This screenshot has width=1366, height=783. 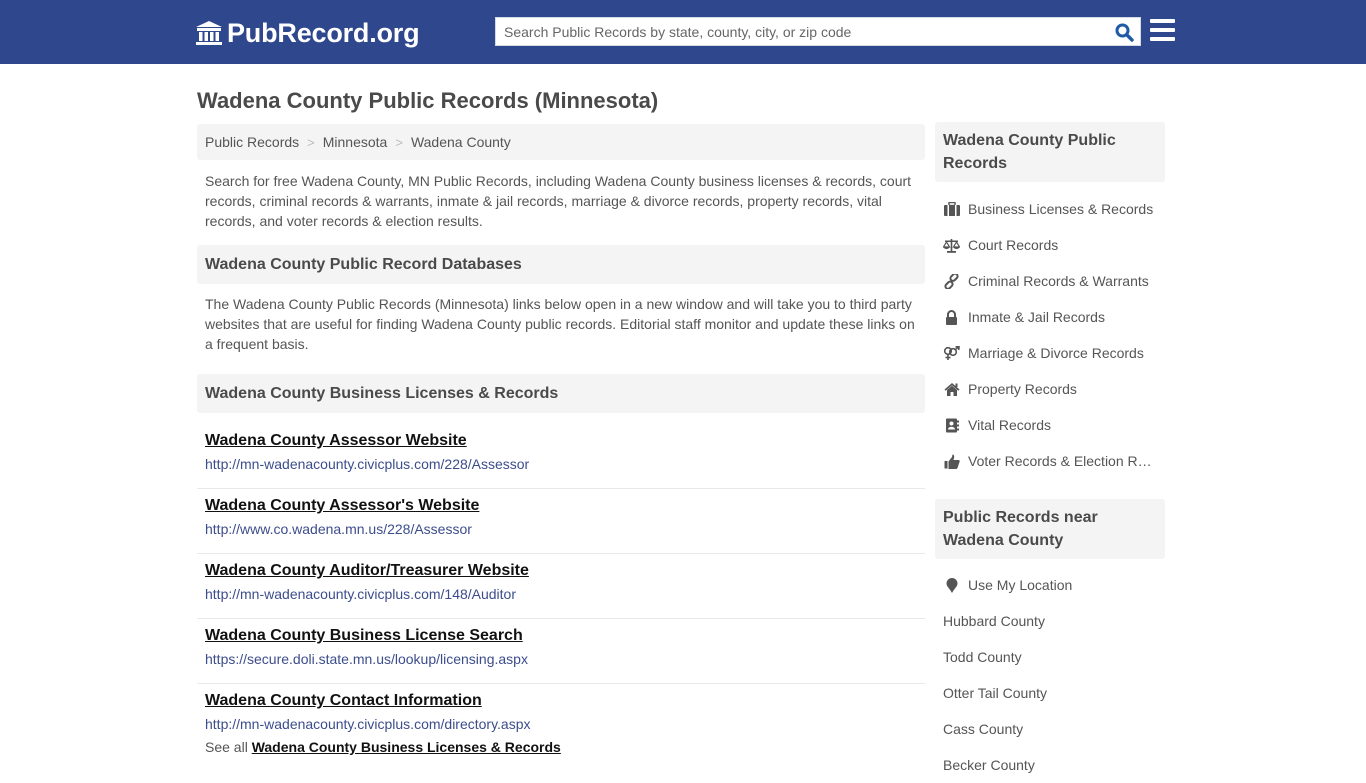 I want to click on top-navbar: PubRecord.org, so click(x=683, y=32).